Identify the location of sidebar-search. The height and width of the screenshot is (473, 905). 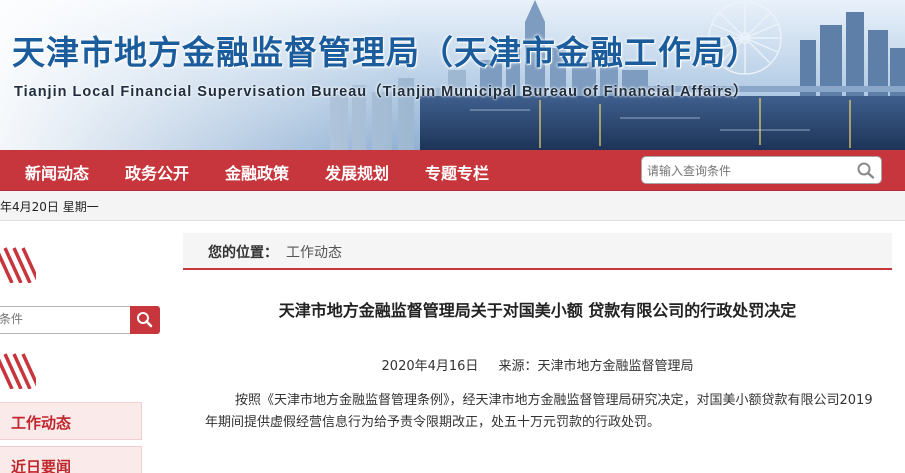
(66, 320).